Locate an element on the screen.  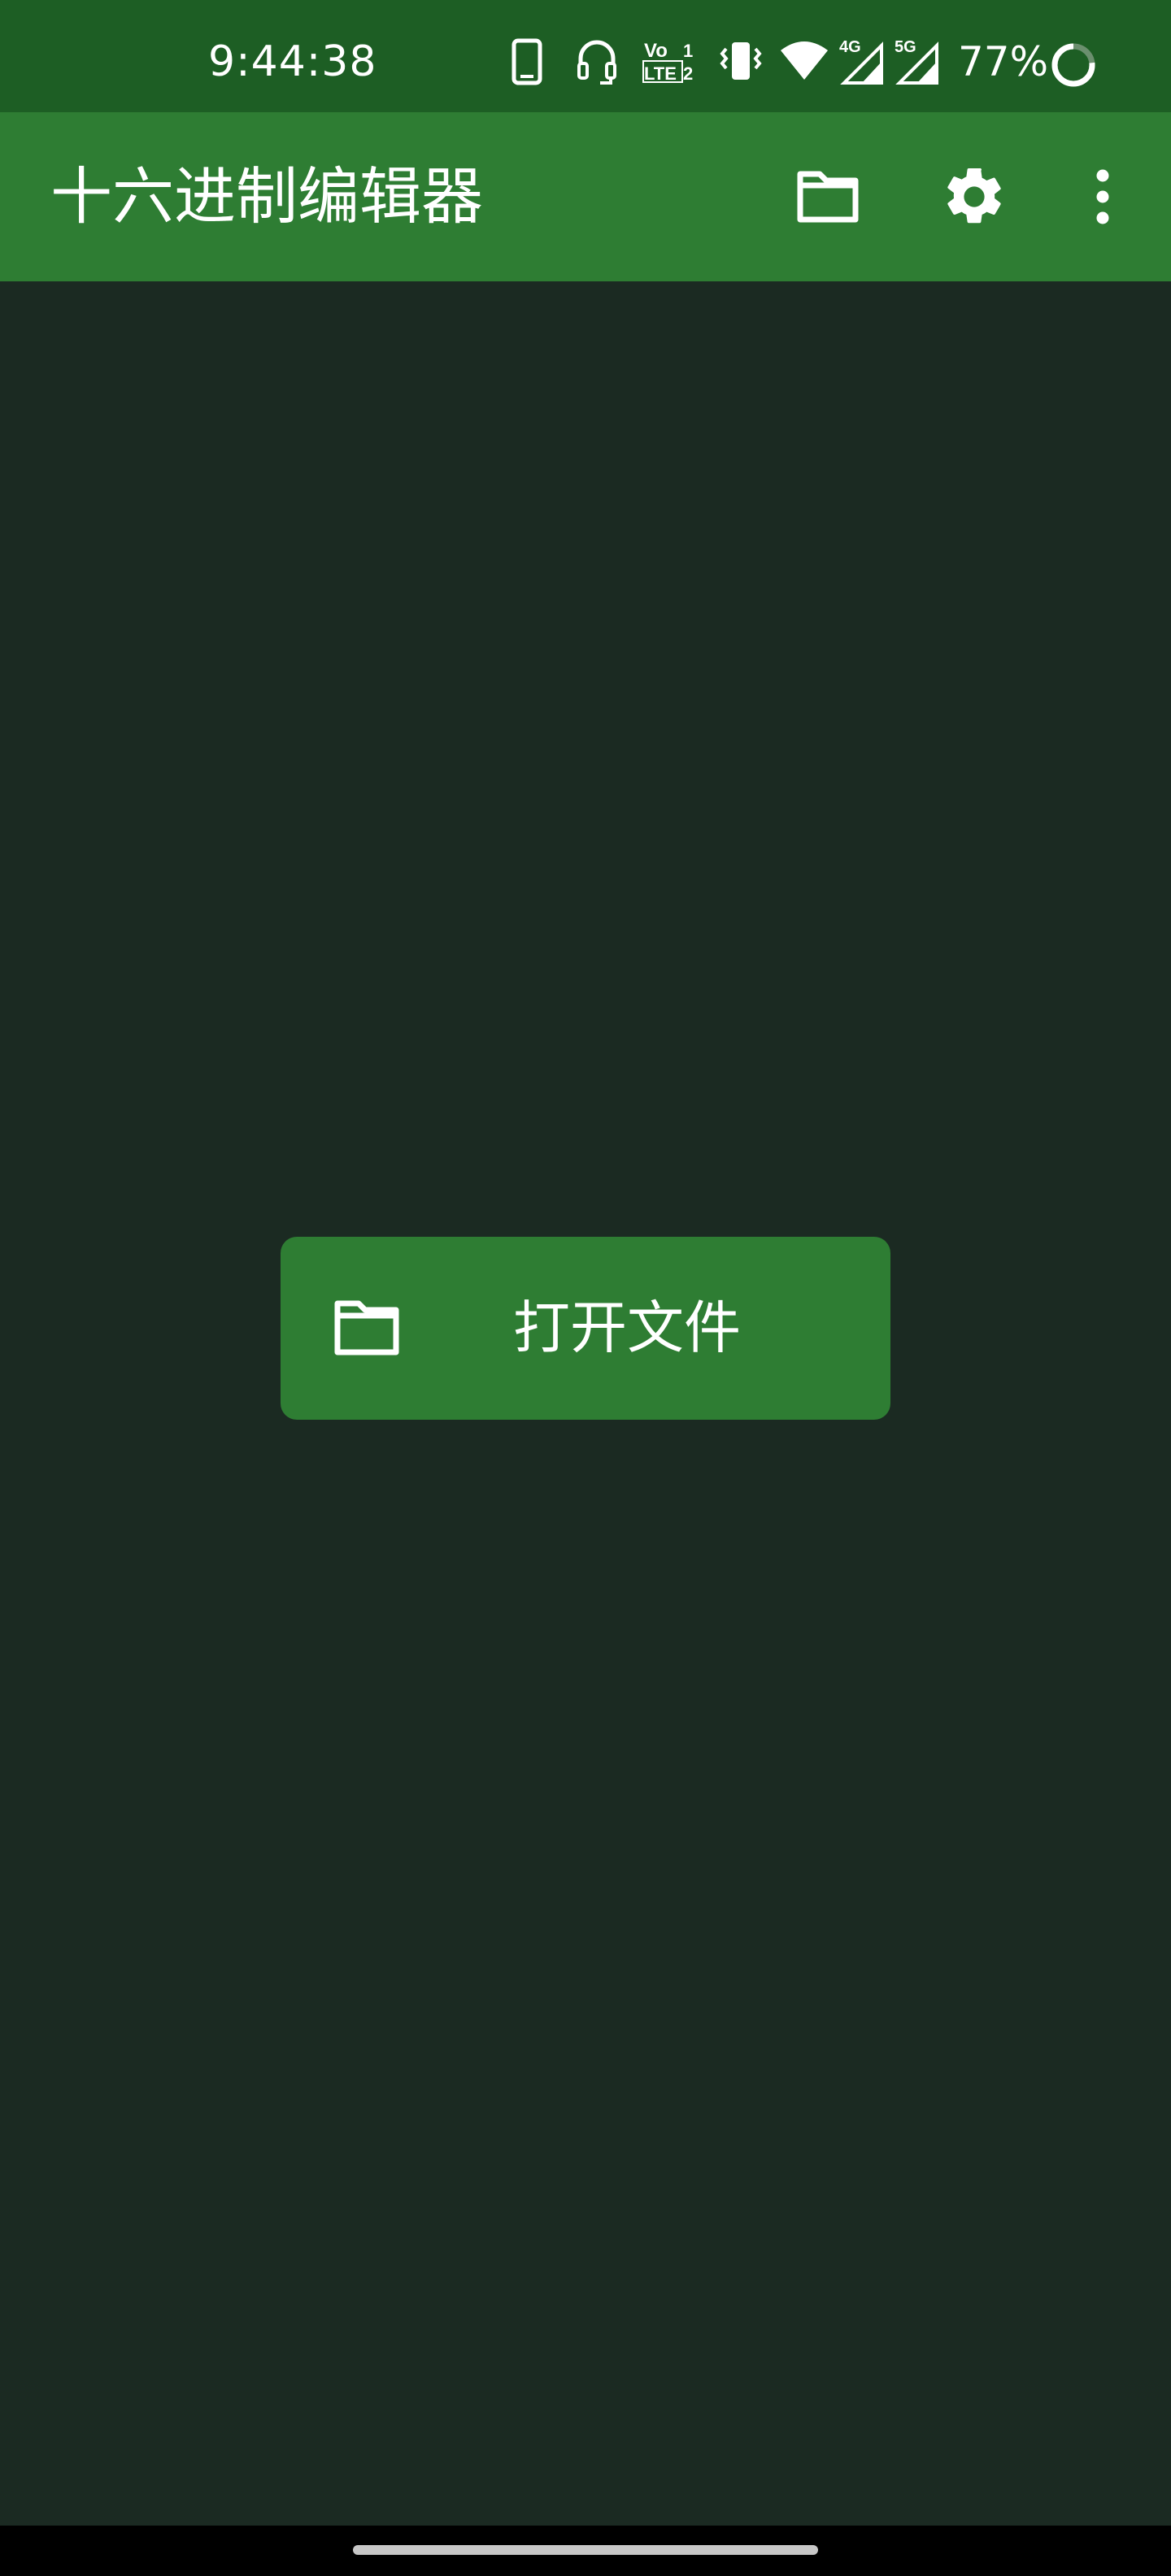
signal-5g-label: 5G is located at coordinates (906, 47).